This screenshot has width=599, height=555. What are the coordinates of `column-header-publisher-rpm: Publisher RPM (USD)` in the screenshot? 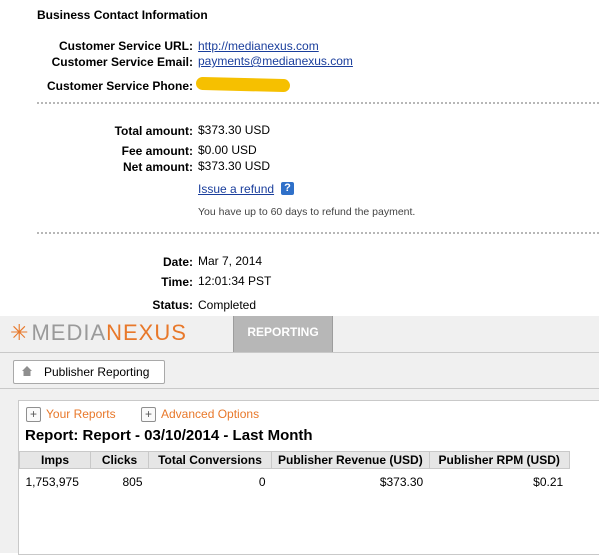 It's located at (499, 460).